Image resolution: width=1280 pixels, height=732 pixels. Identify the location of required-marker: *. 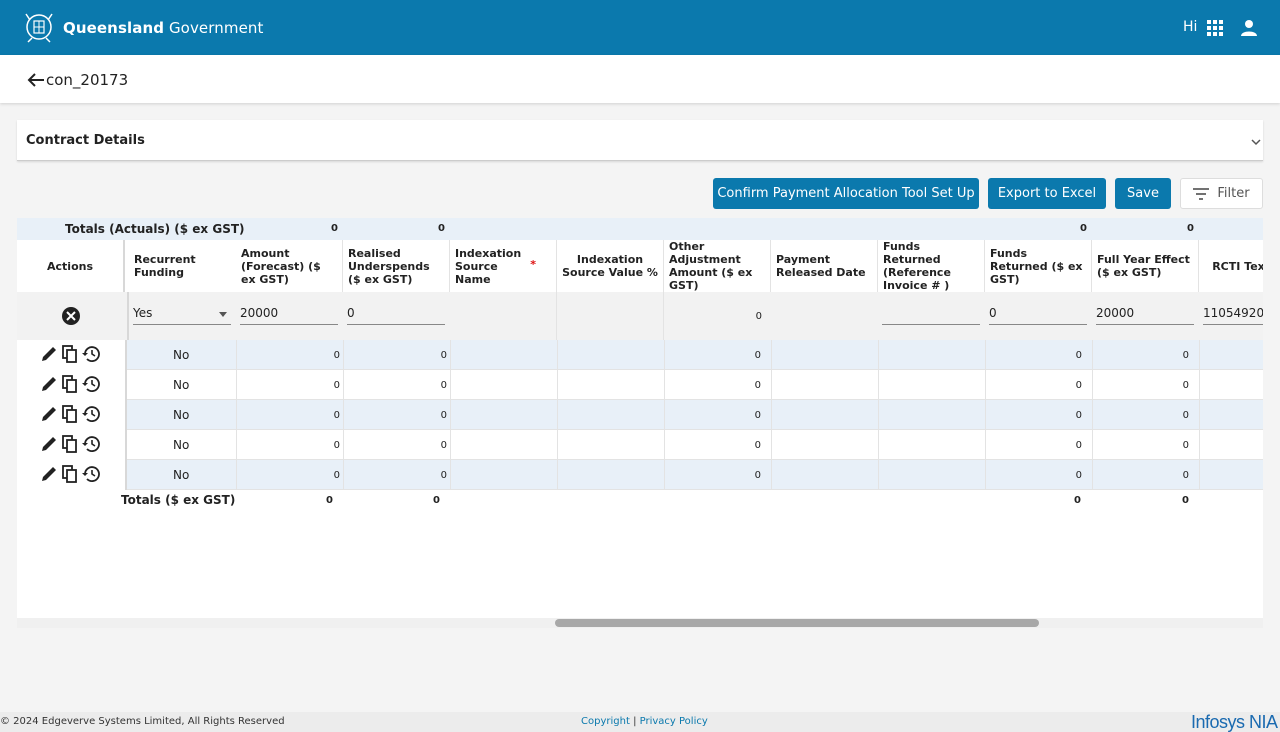
(533, 264).